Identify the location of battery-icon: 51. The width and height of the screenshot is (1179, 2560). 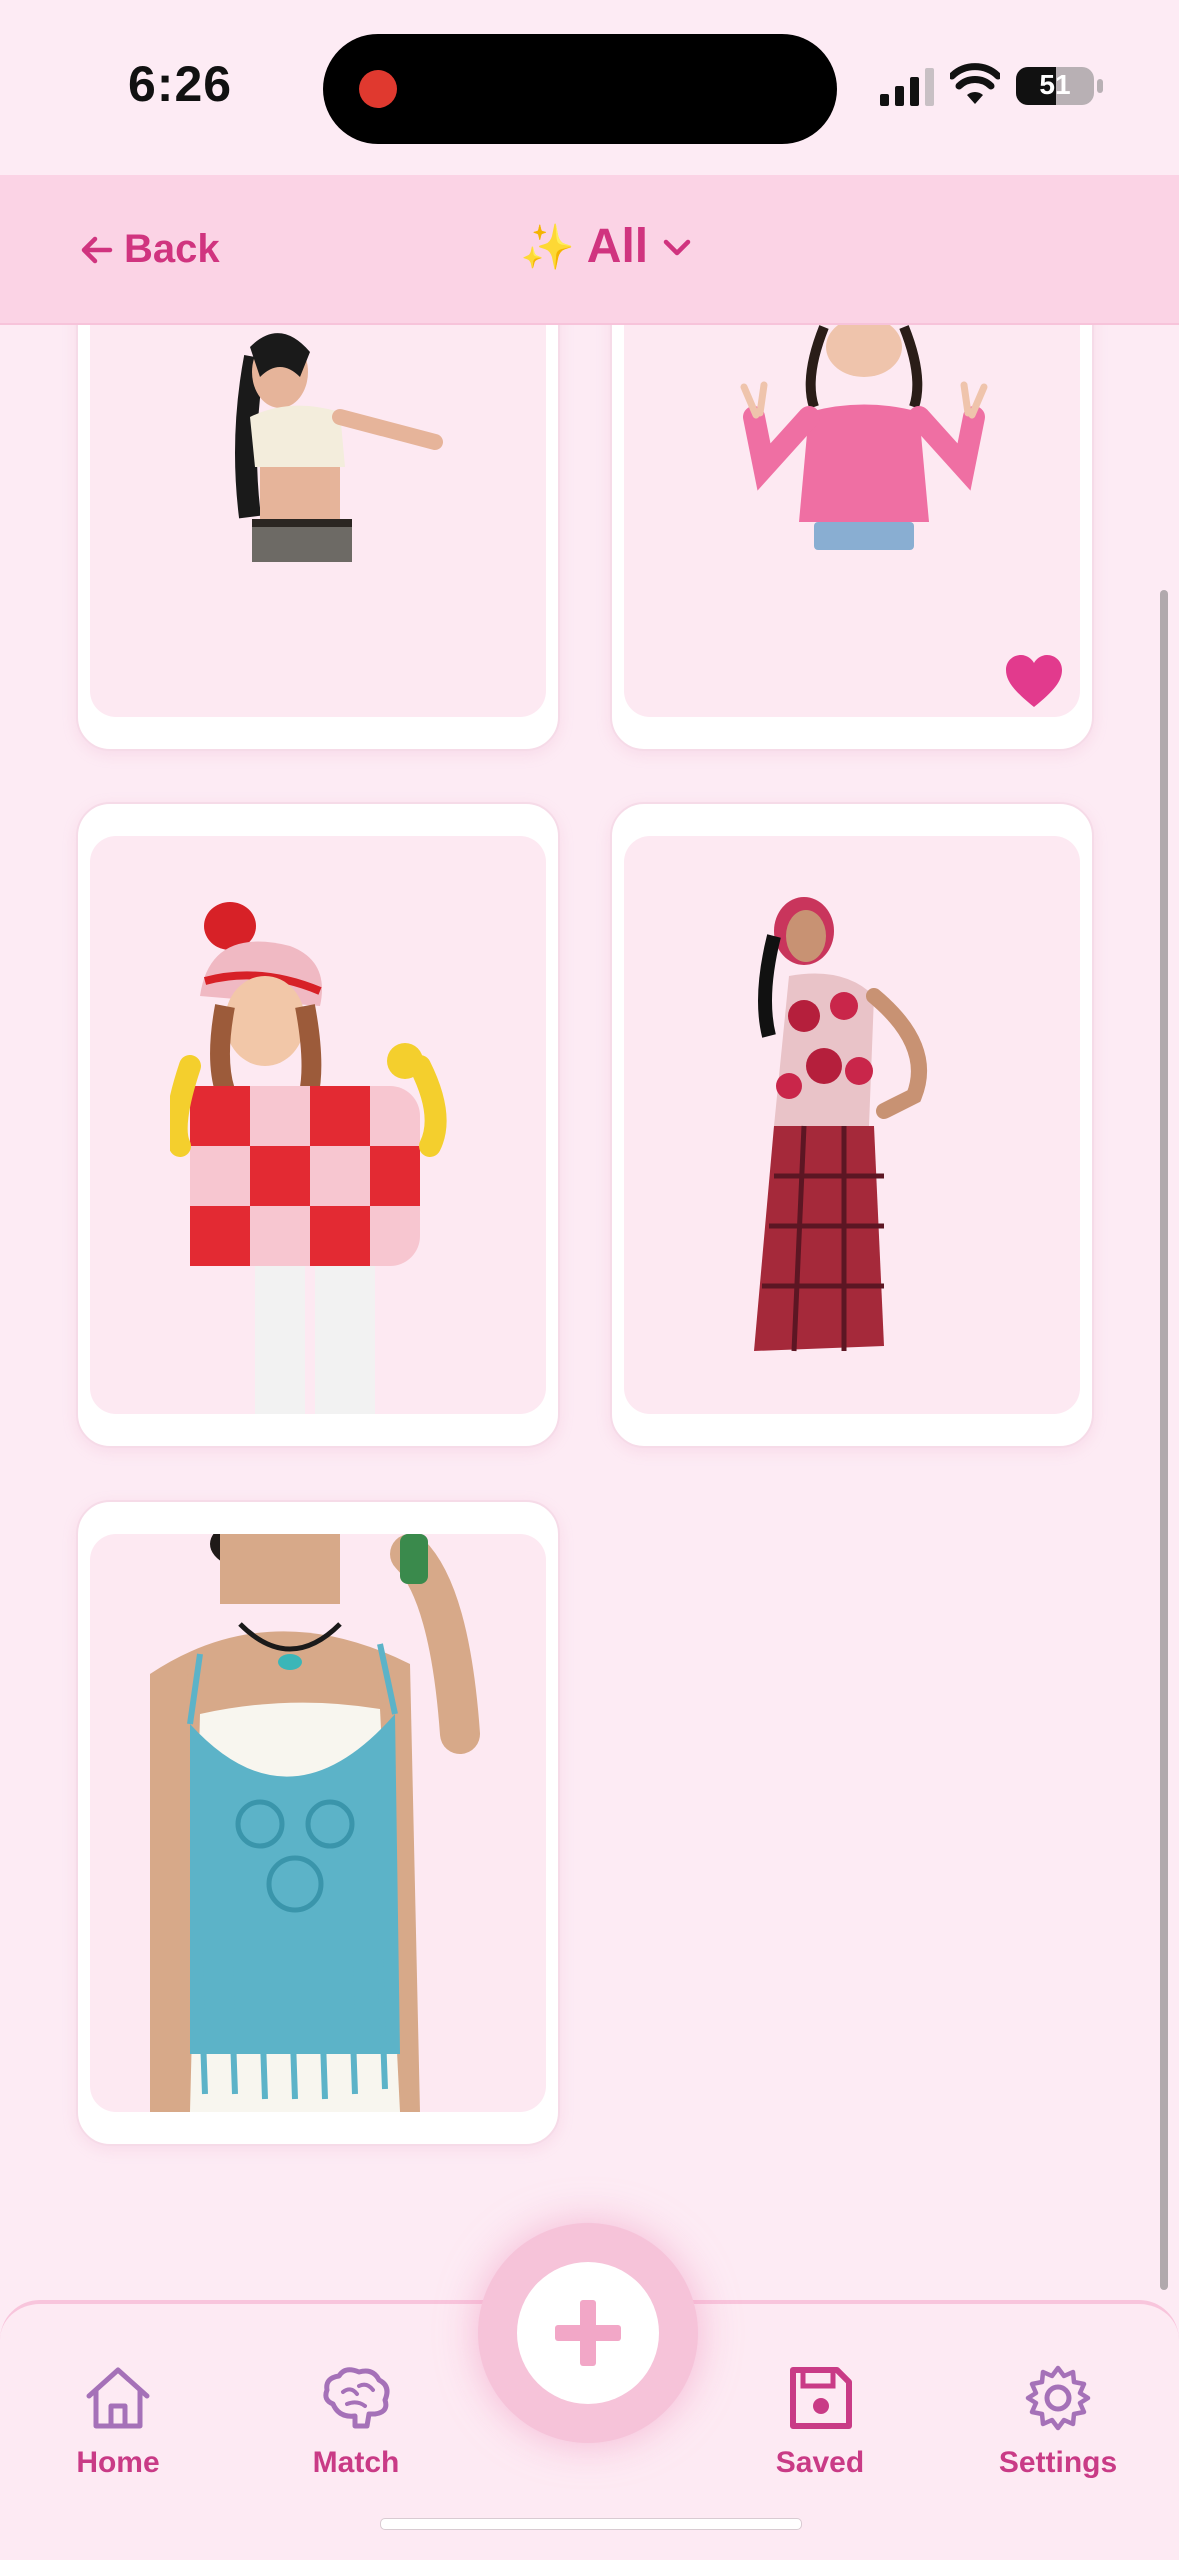
(1055, 86).